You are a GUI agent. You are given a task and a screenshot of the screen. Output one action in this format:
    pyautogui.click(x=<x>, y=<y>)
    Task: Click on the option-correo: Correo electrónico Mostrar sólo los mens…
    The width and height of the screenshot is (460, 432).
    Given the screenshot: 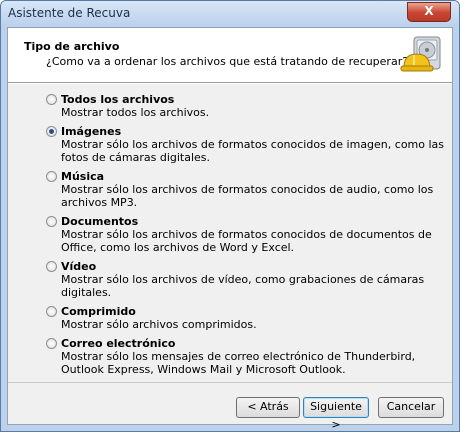 What is the action you would take?
    pyautogui.click(x=246, y=356)
    